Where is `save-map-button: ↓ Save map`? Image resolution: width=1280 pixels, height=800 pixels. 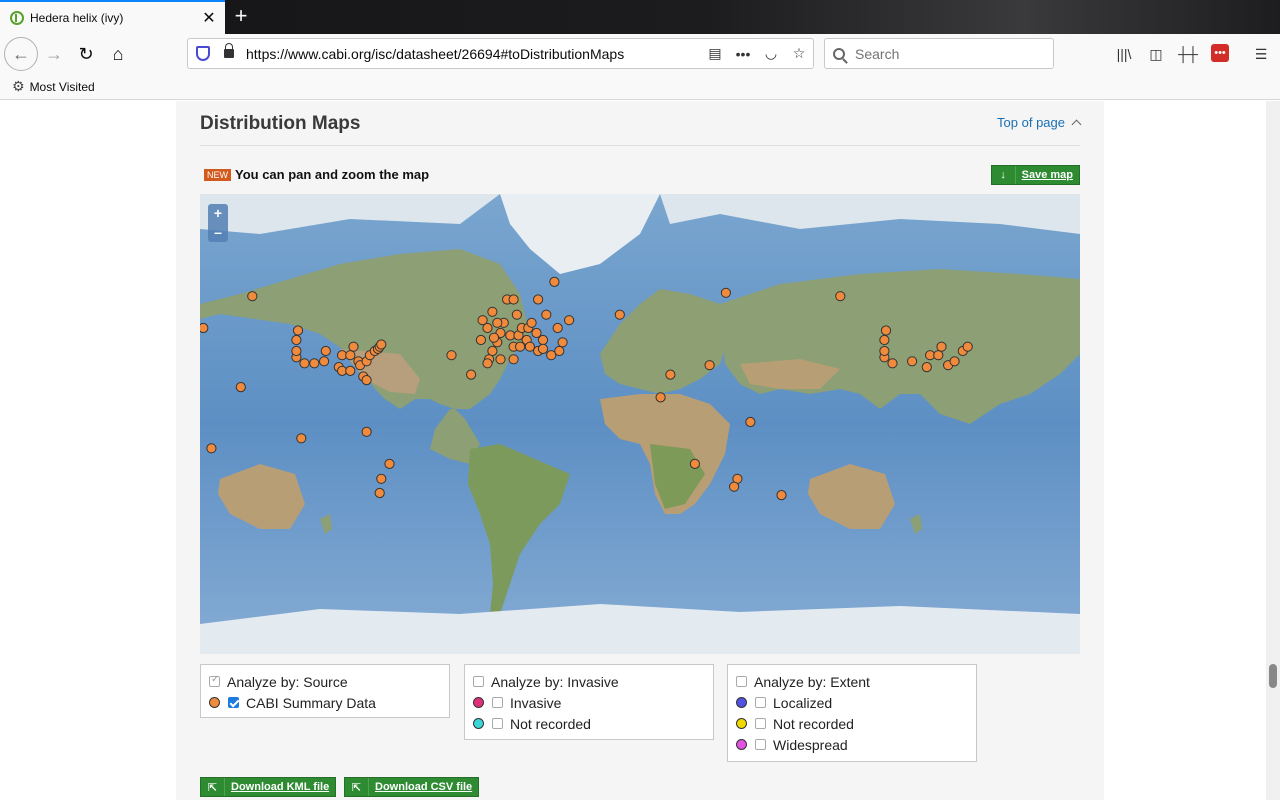 save-map-button: ↓ Save map is located at coordinates (1035, 175).